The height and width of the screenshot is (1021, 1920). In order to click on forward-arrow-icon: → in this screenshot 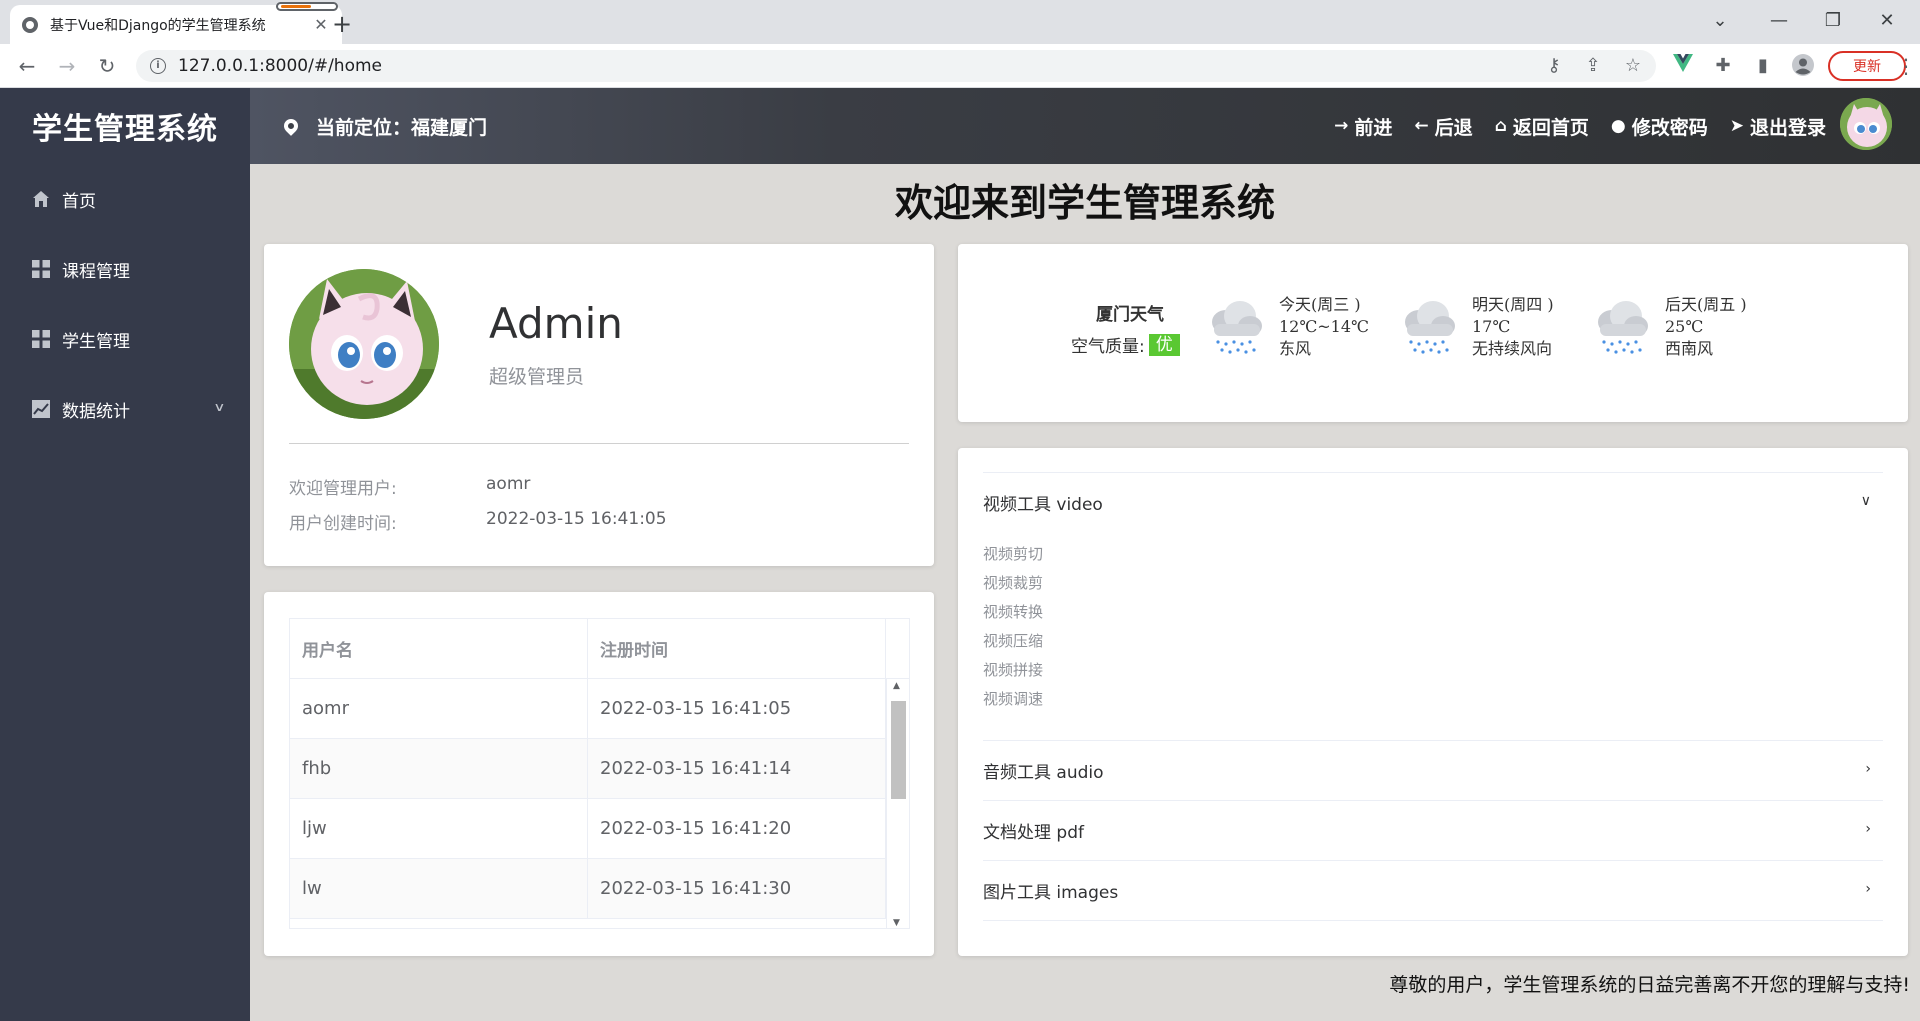, I will do `click(67, 66)`.